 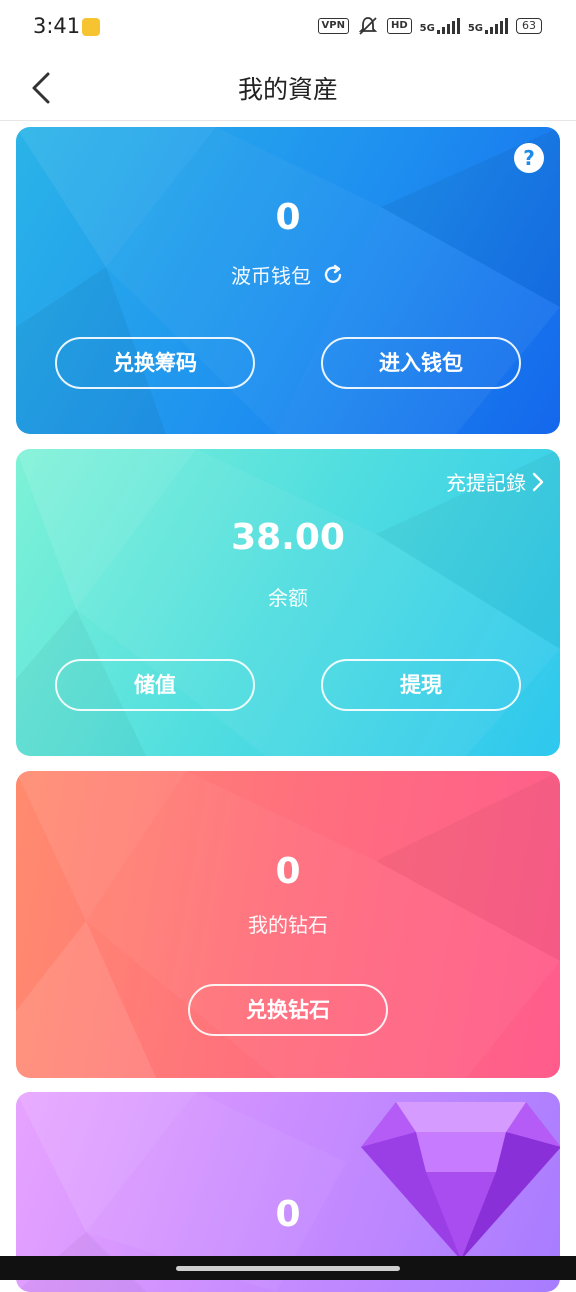 I want to click on notification-icon, so click(x=91, y=27).